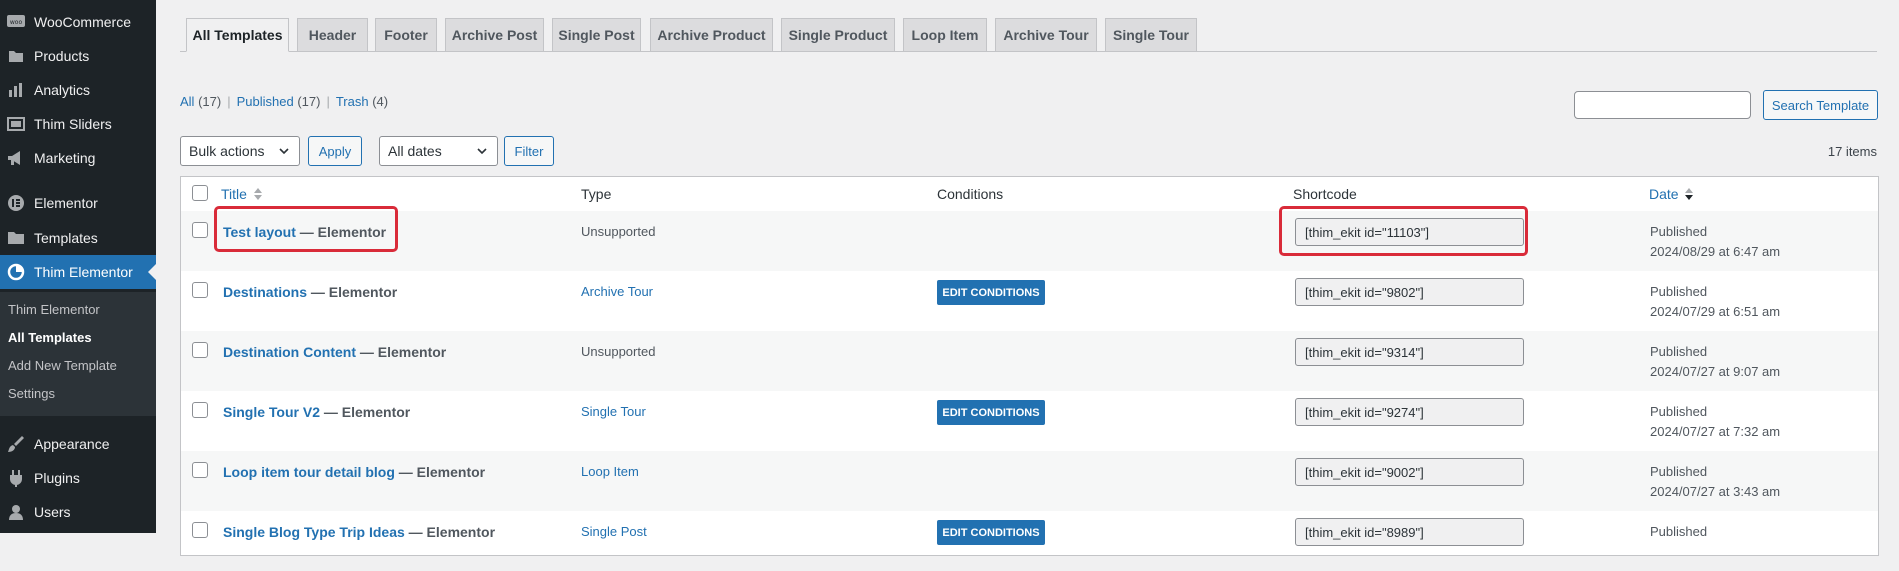  I want to click on sidebar-item-thim-sliders: Thim Sliders, so click(78, 124).